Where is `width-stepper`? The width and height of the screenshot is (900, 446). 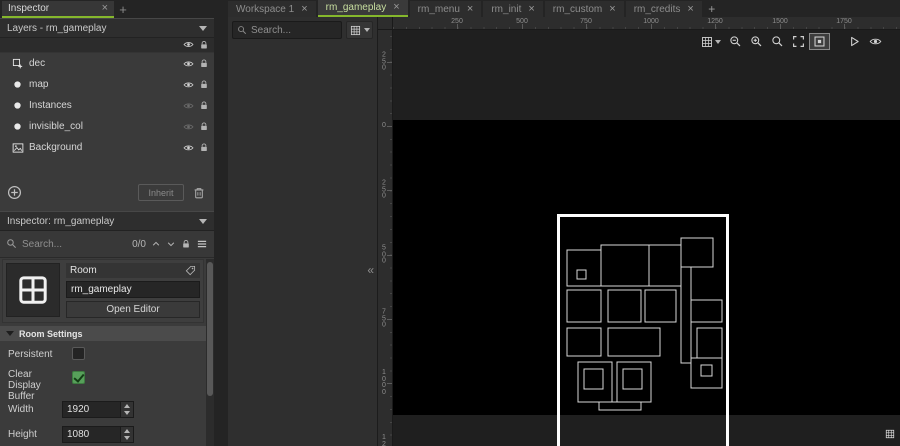 width-stepper is located at coordinates (126, 409).